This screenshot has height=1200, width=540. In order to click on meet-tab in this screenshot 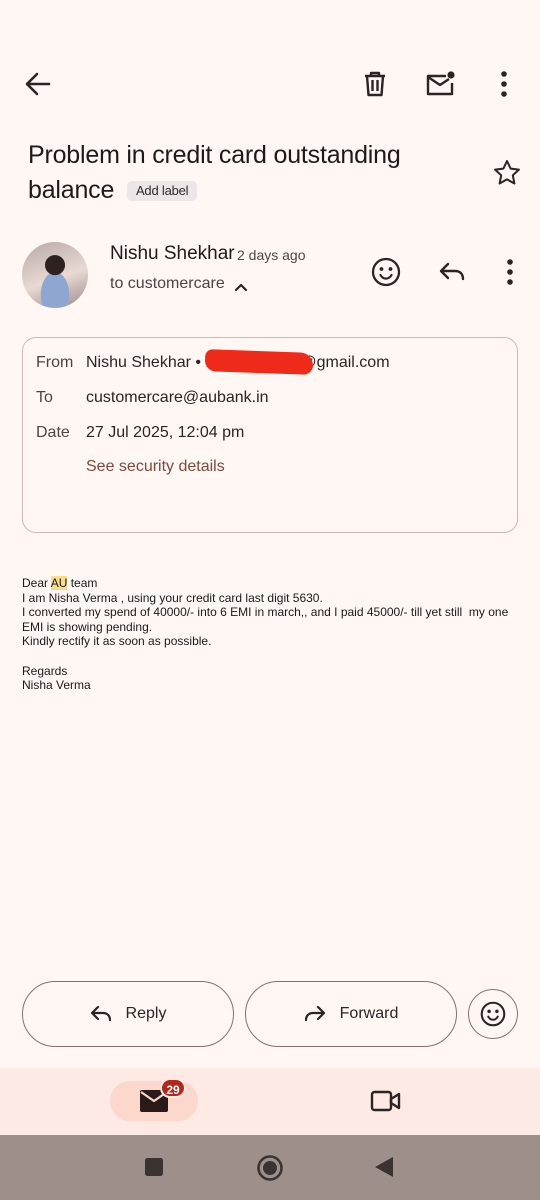, I will do `click(386, 1101)`.